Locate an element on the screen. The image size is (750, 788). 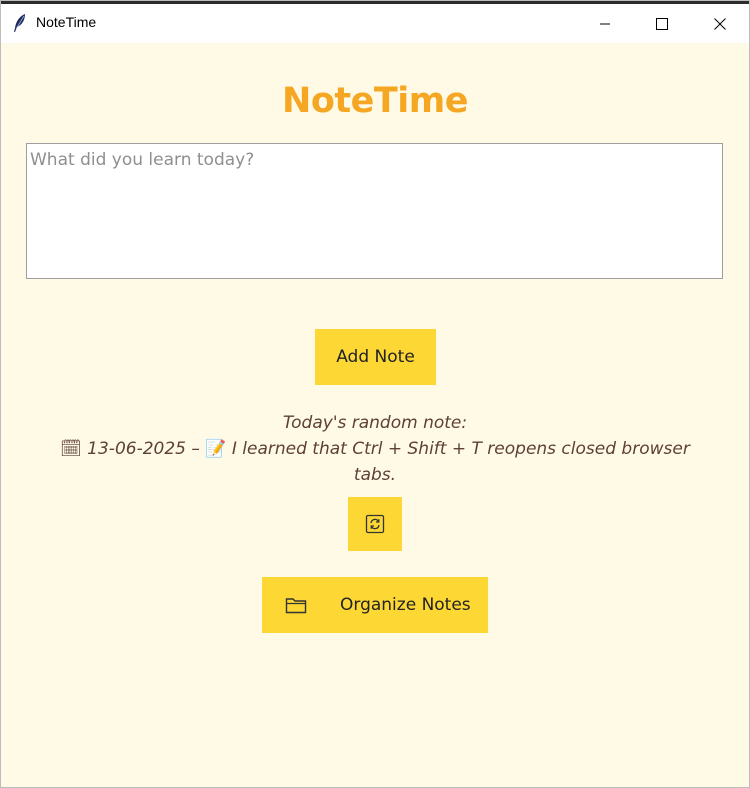
organize-notes-button: Organize Notes is located at coordinates (375, 605).